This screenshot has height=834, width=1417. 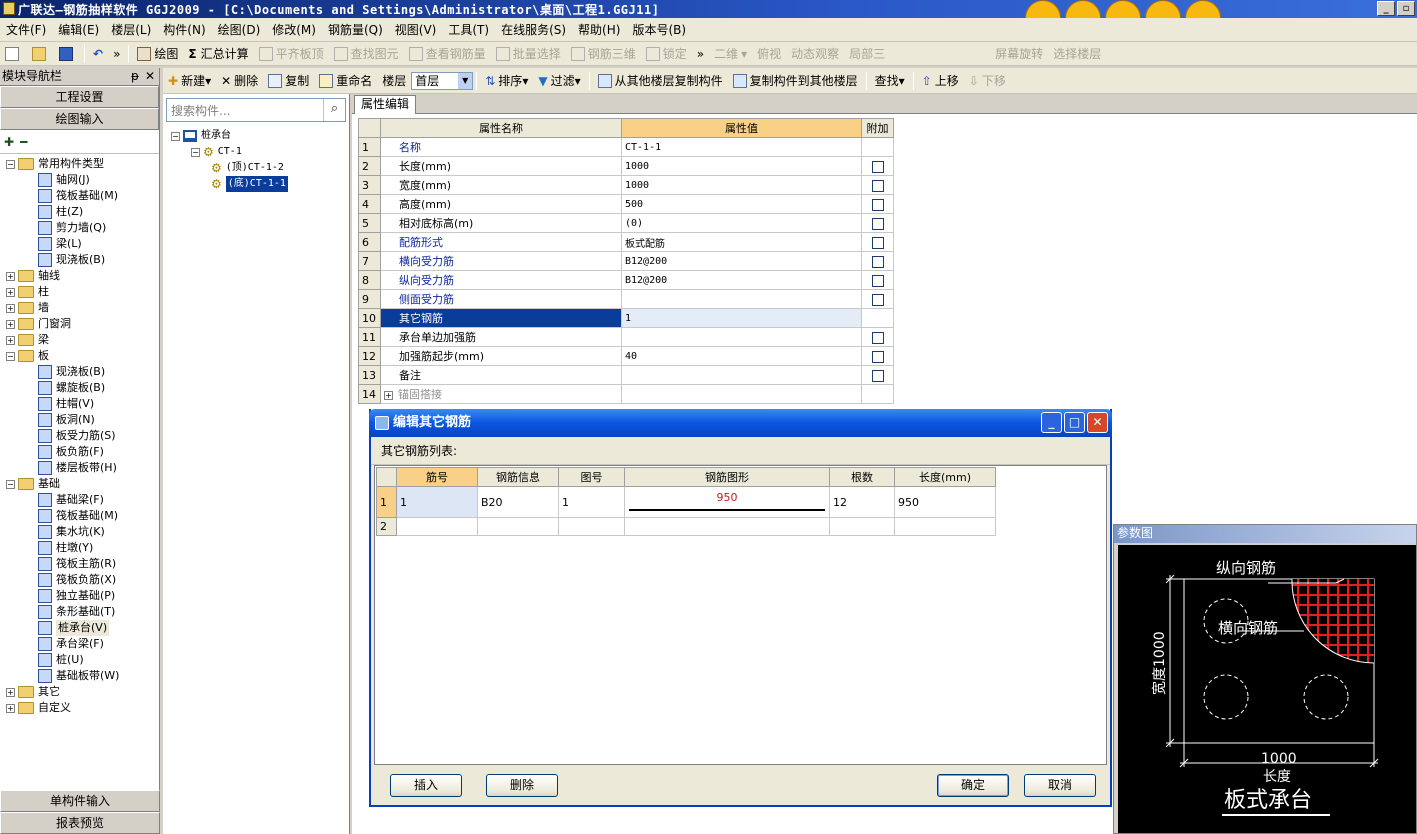 What do you see at coordinates (987, 81) in the screenshot?
I see `move-down-button: ⇩ 下移` at bounding box center [987, 81].